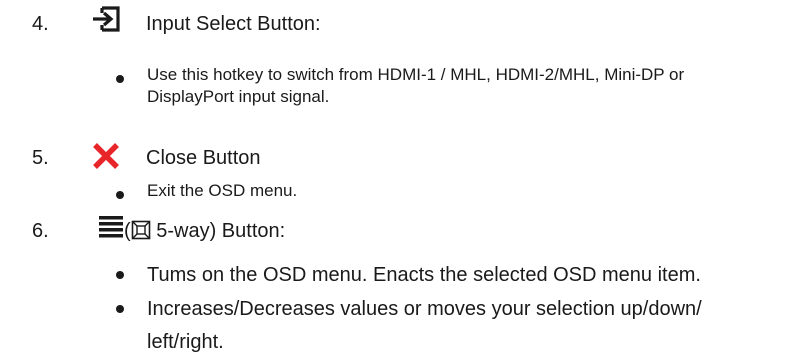  I want to click on five-way-icon, so click(141, 233).